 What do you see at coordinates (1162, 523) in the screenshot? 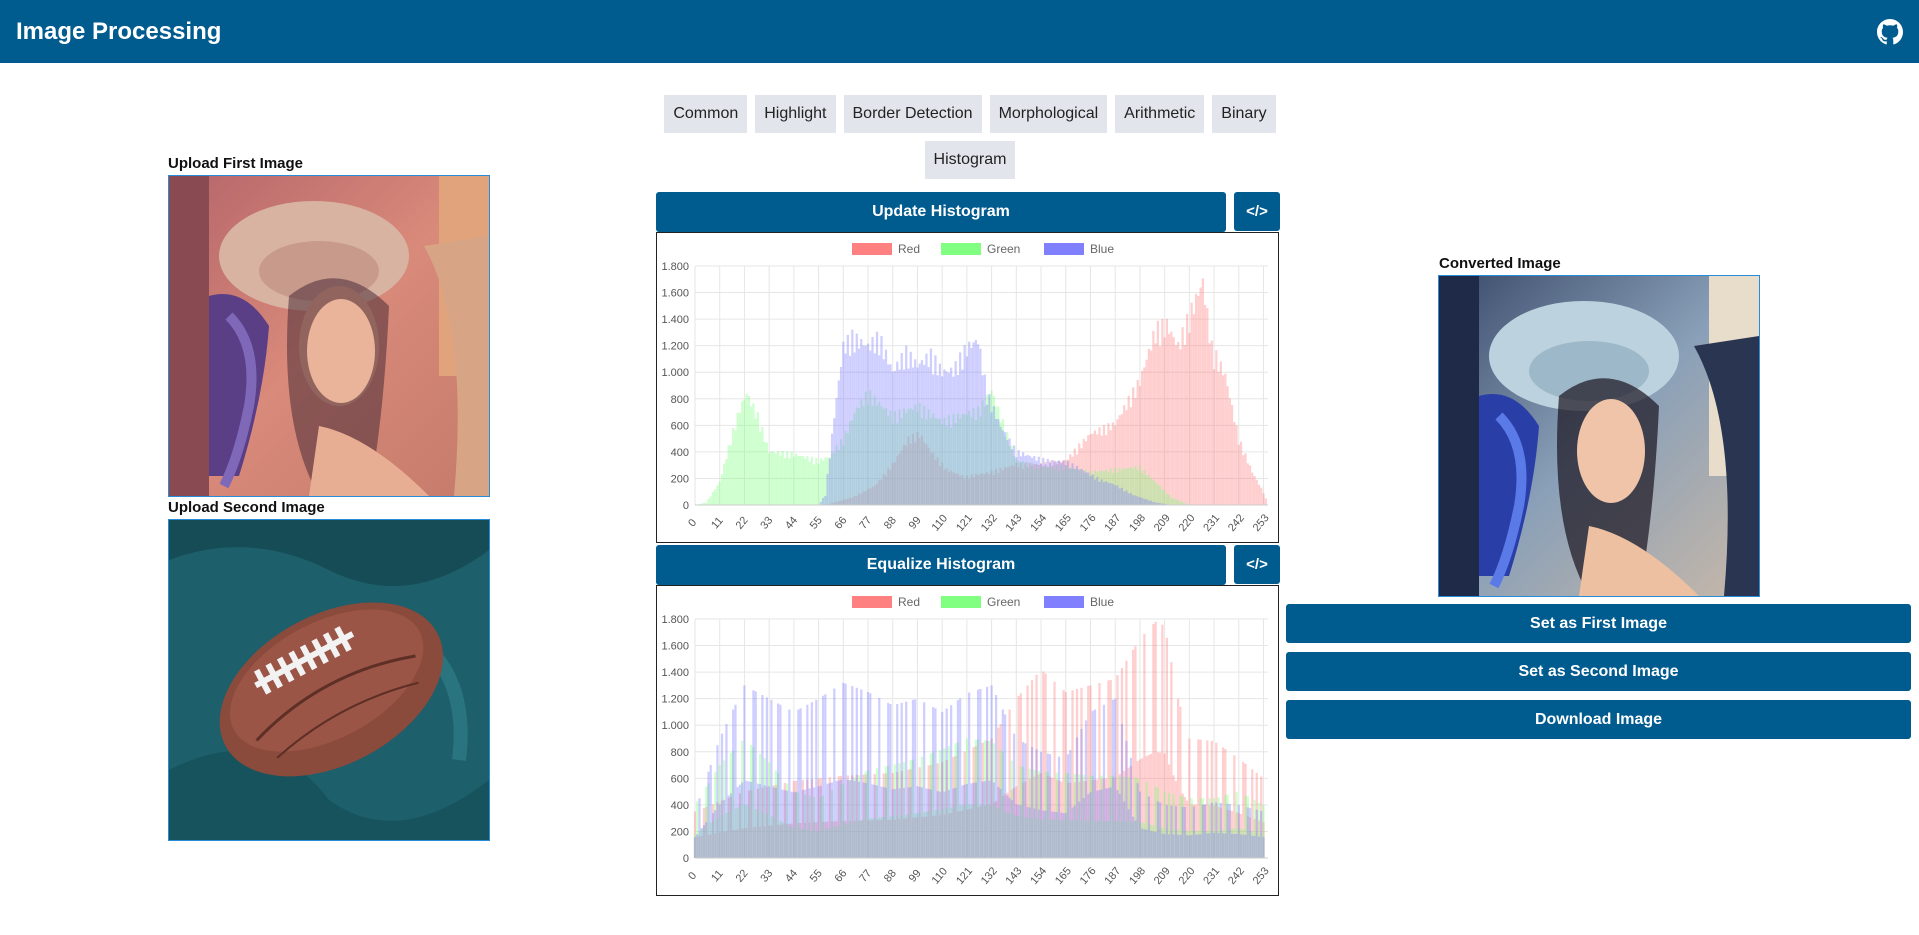
I see `x-tick-label: 209` at bounding box center [1162, 523].